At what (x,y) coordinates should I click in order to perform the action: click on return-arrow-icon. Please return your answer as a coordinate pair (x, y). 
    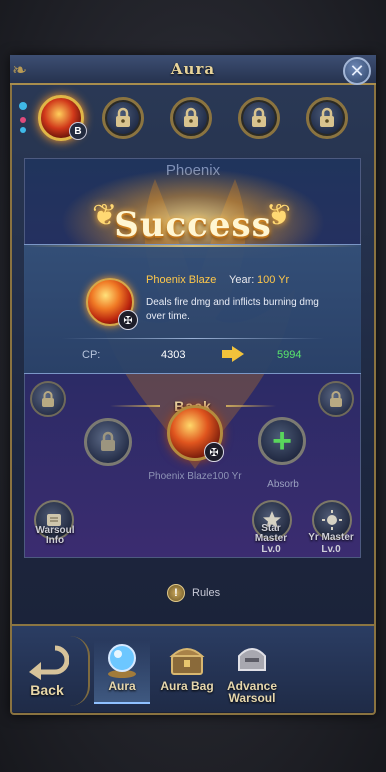
    Looking at the image, I should click on (49, 662).